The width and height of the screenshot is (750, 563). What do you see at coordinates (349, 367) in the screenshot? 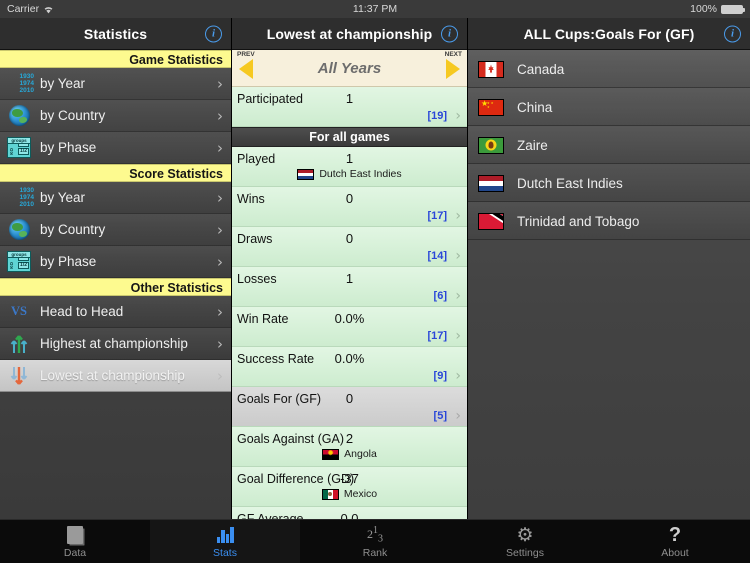
I see `stat-row: Success Rate 0.0% [9] ›` at bounding box center [349, 367].